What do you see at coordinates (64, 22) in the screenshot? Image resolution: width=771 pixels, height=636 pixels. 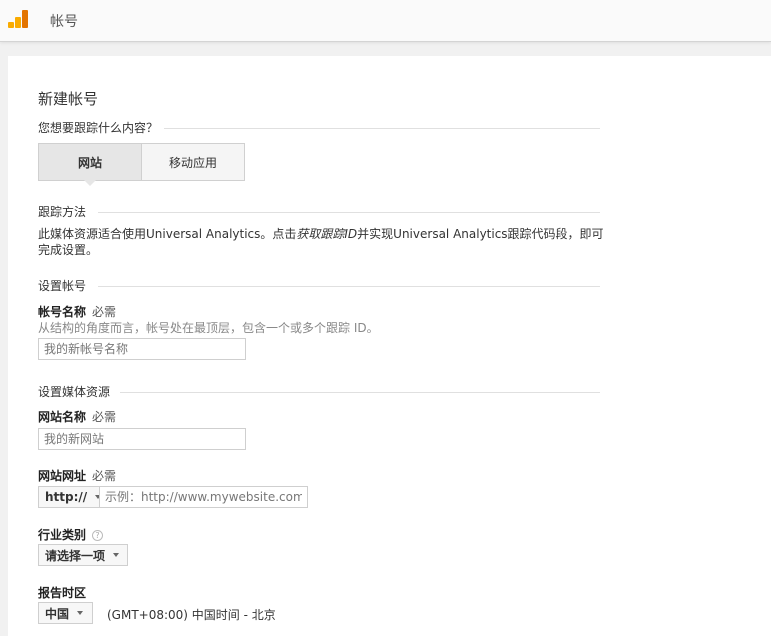 I see `topbar-title: 帐号` at bounding box center [64, 22].